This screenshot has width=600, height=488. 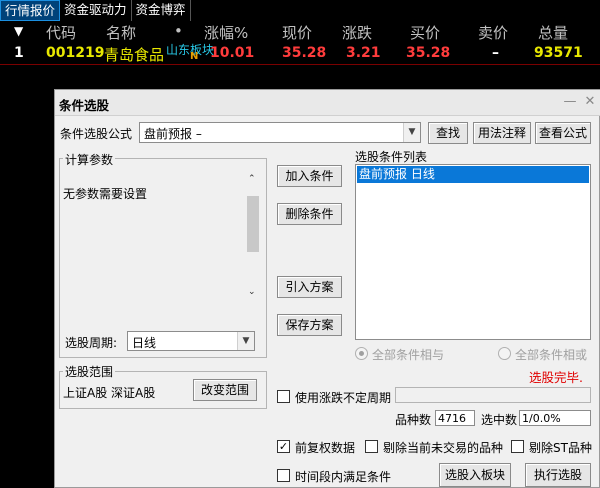 What do you see at coordinates (495, 53) in the screenshot?
I see `row-ask: –` at bounding box center [495, 53].